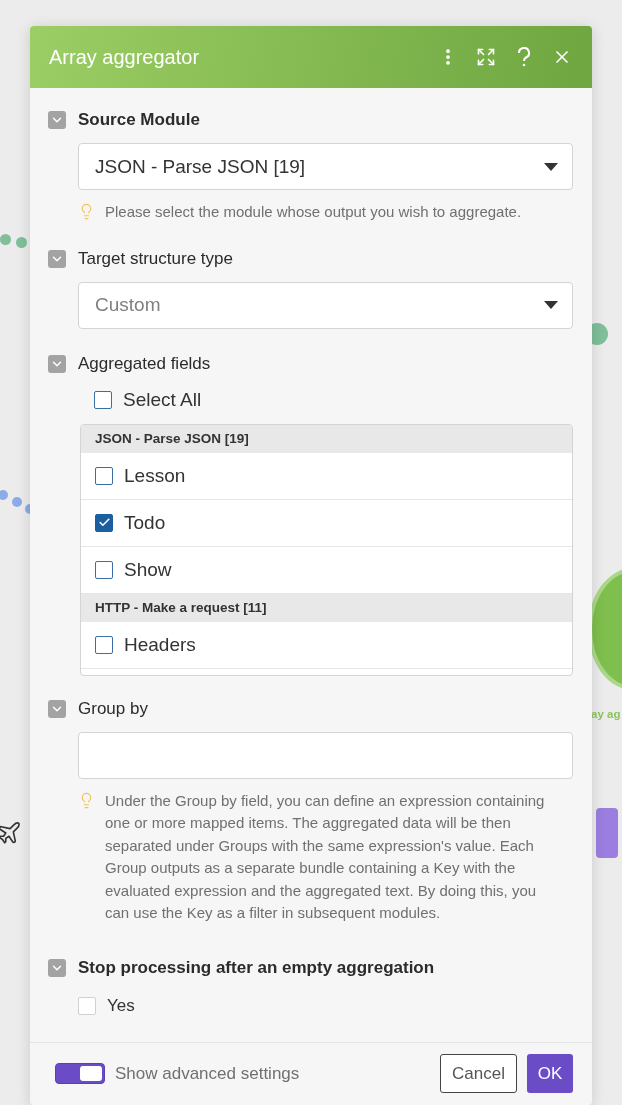 This screenshot has width=622, height=1105. Describe the element at coordinates (121, 1005) in the screenshot. I see `checkbox-label: Yes` at that location.